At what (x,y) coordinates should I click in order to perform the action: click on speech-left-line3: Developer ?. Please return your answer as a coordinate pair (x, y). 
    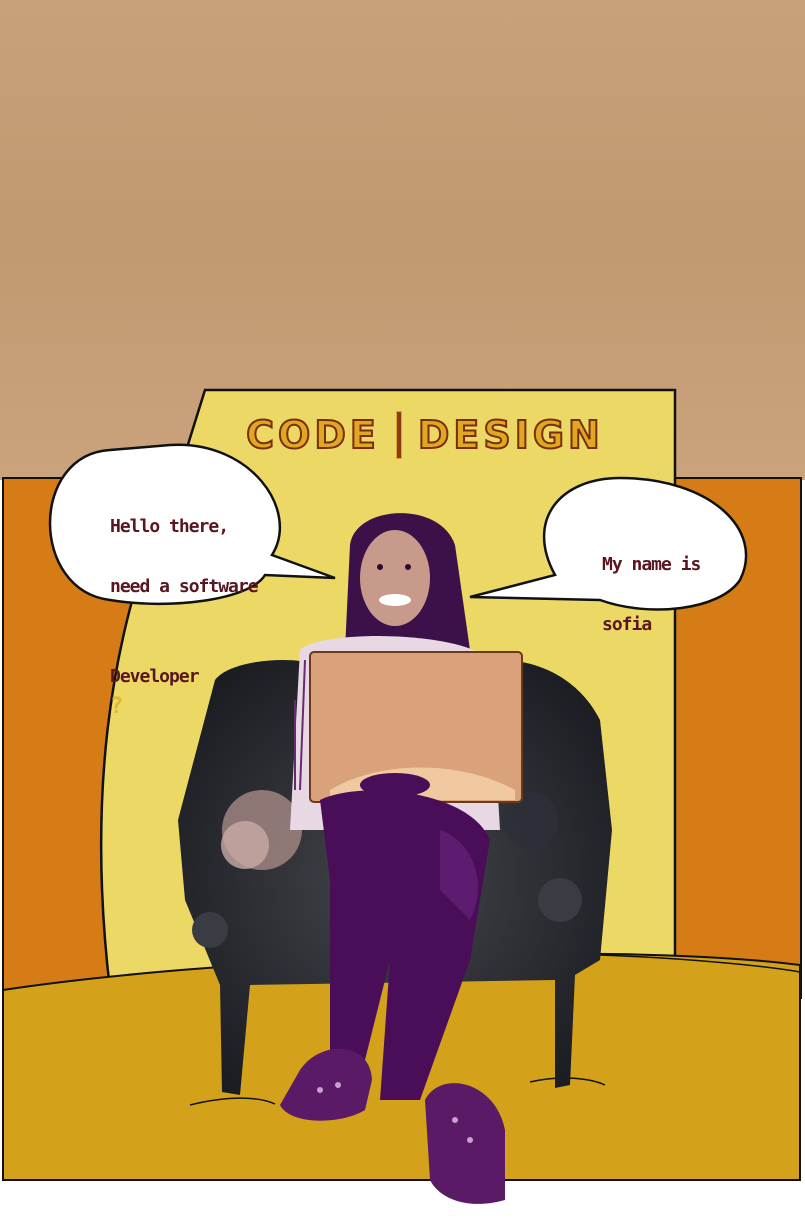
    Looking at the image, I should click on (200, 677).